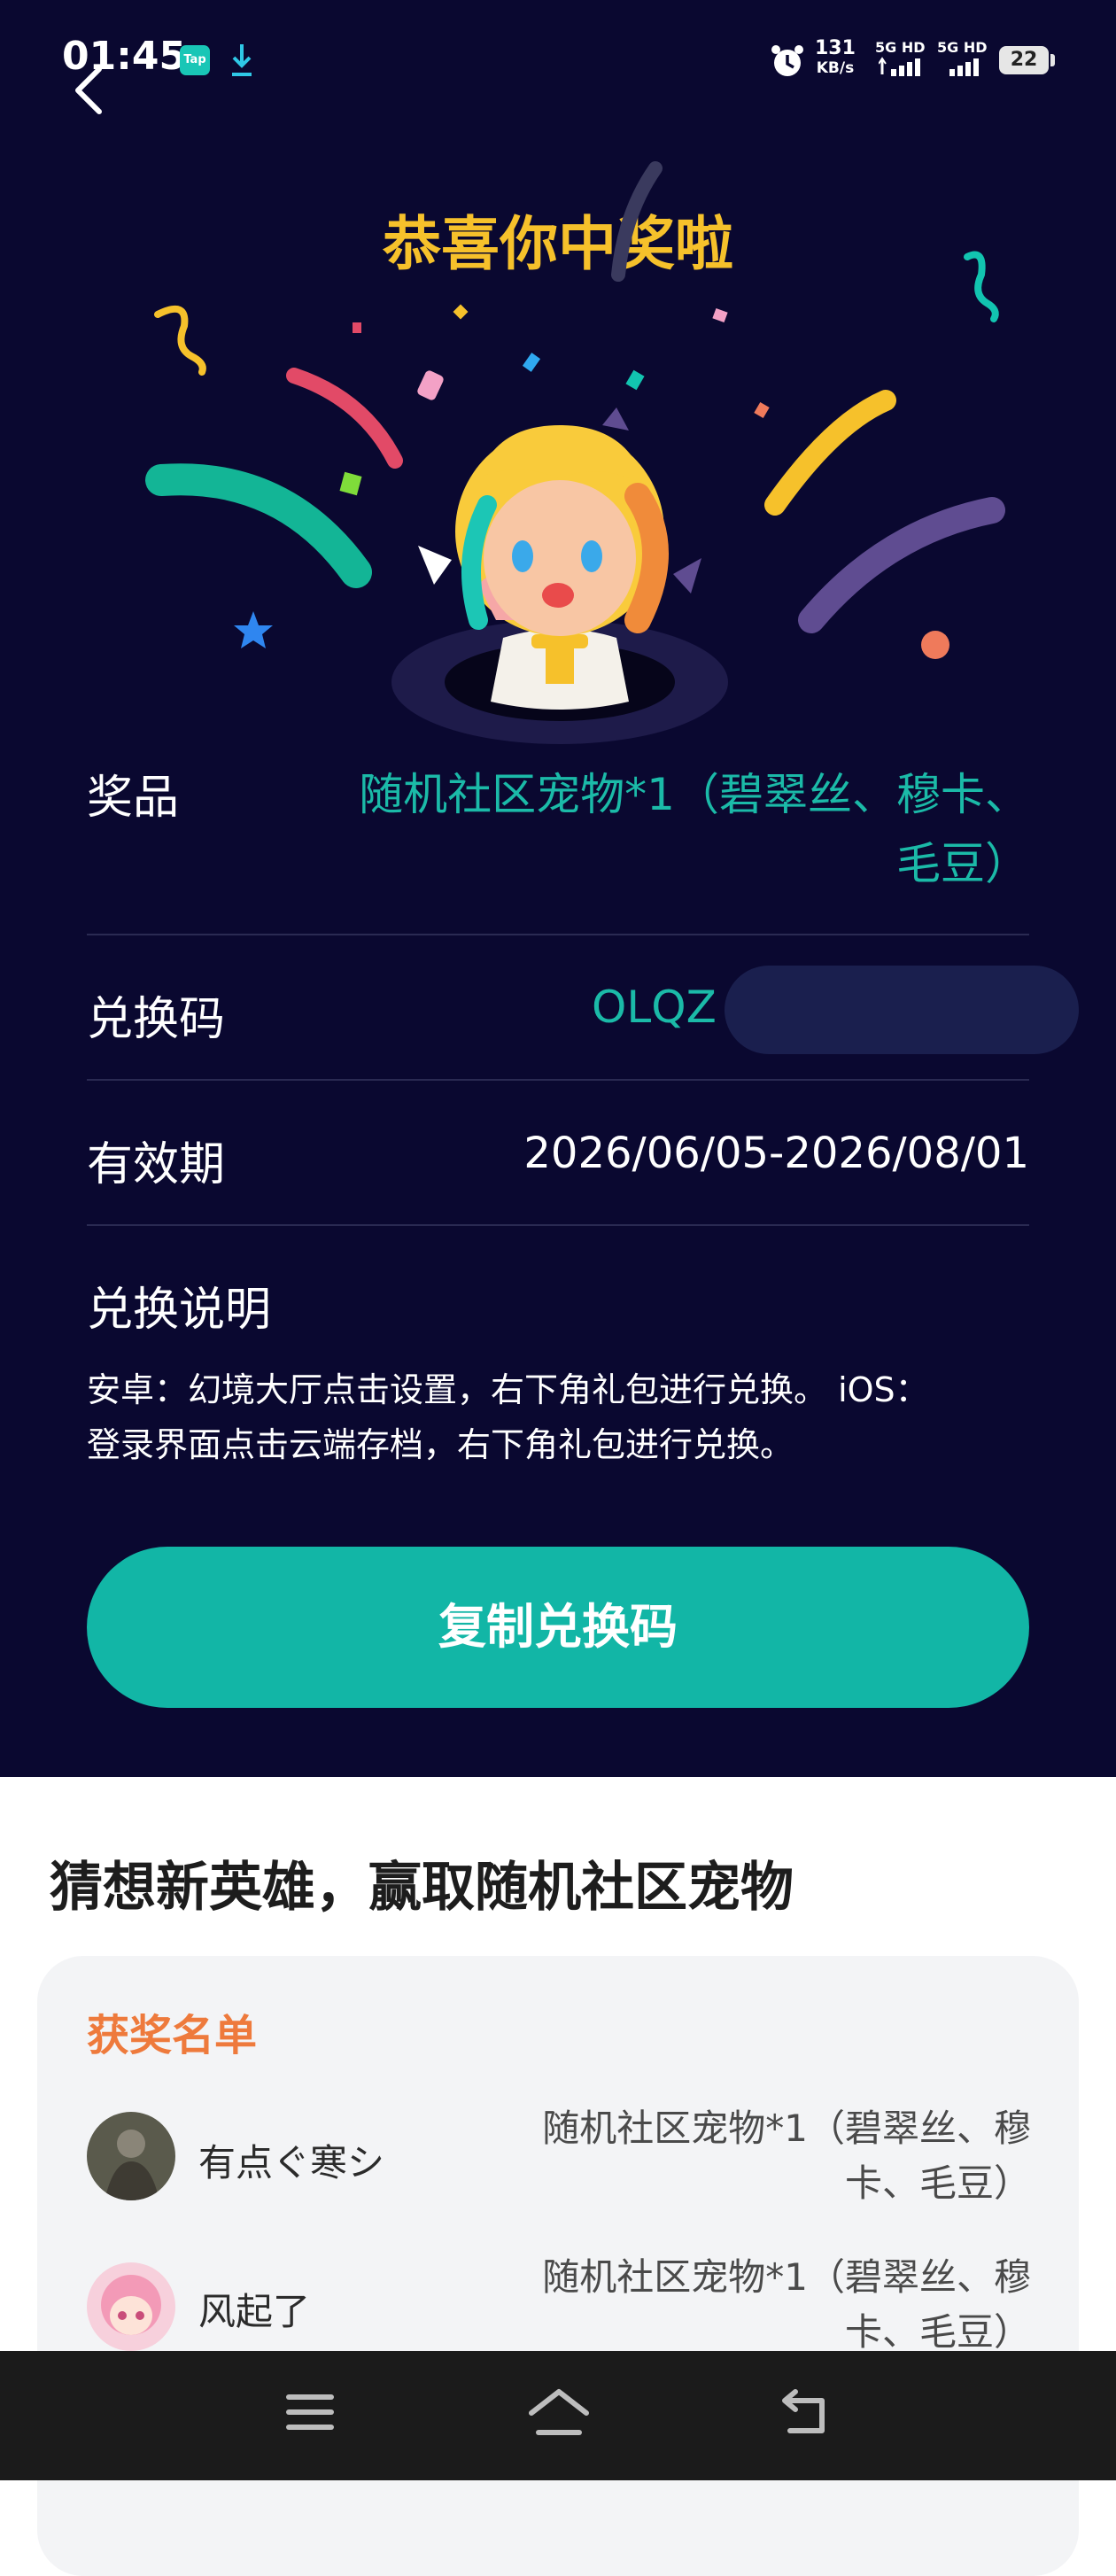 Image resolution: width=1116 pixels, height=2576 pixels. Describe the element at coordinates (440, 1444) in the screenshot. I see `instructions-line2: 登录界面点击云端存档，右下角礼包进行兑换。` at that location.